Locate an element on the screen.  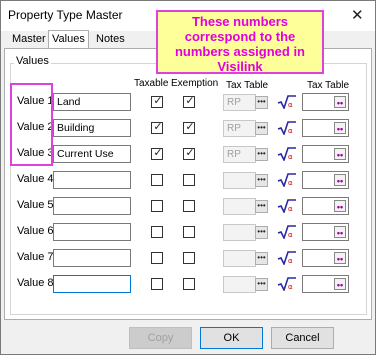
ok-button: OK is located at coordinates (231, 338).